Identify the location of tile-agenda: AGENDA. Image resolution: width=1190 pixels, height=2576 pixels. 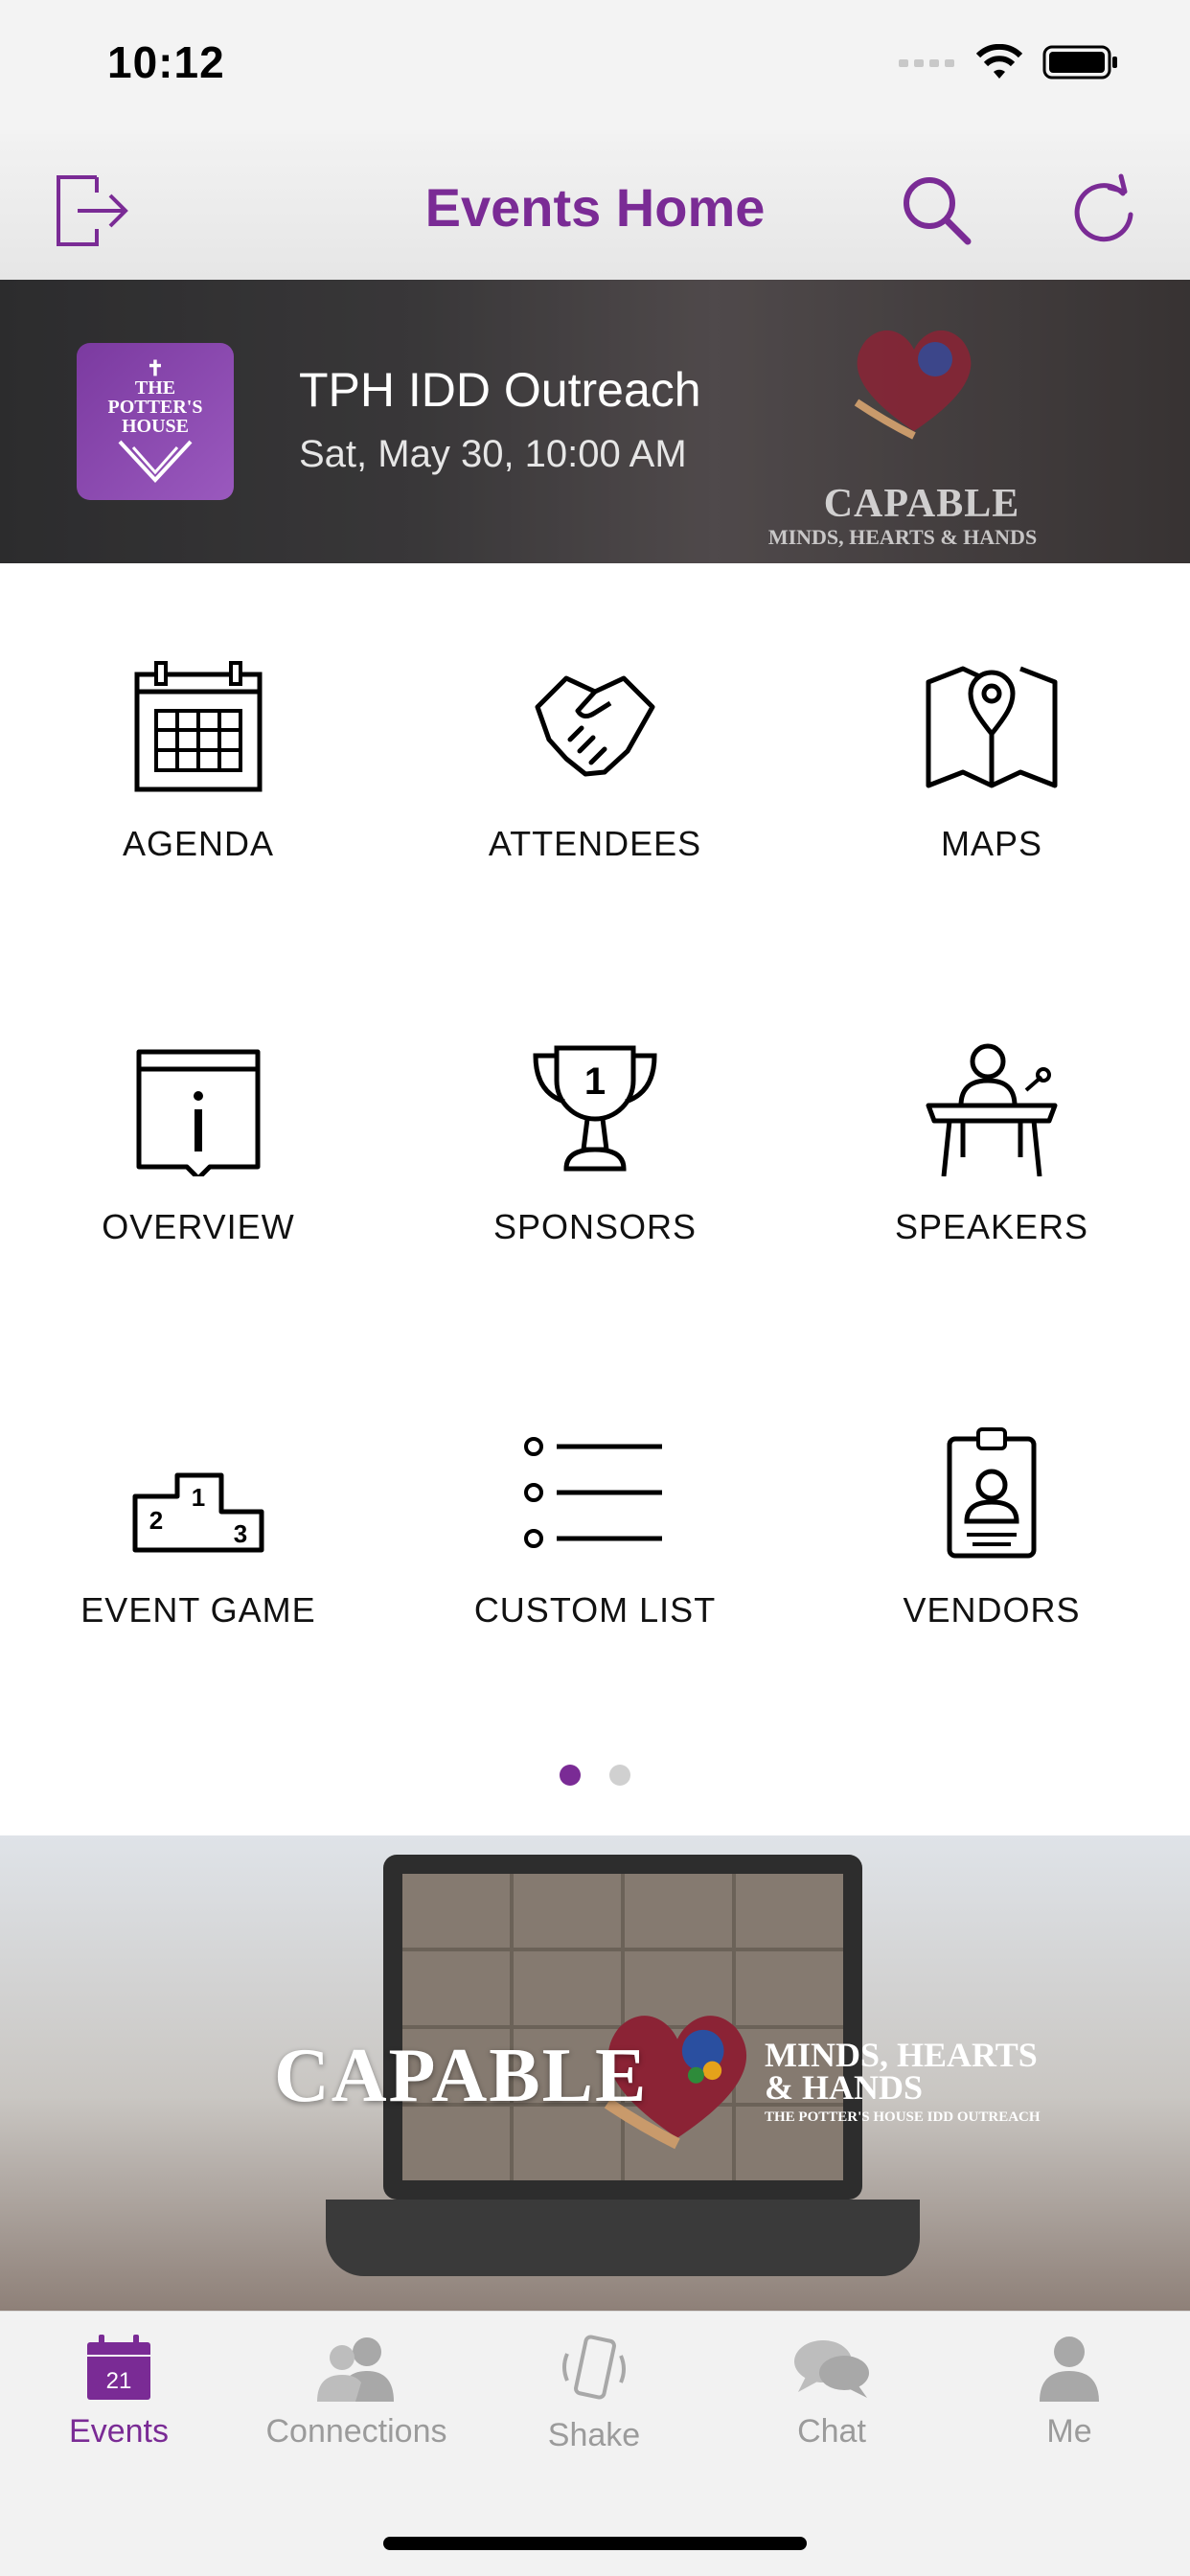
(199, 754).